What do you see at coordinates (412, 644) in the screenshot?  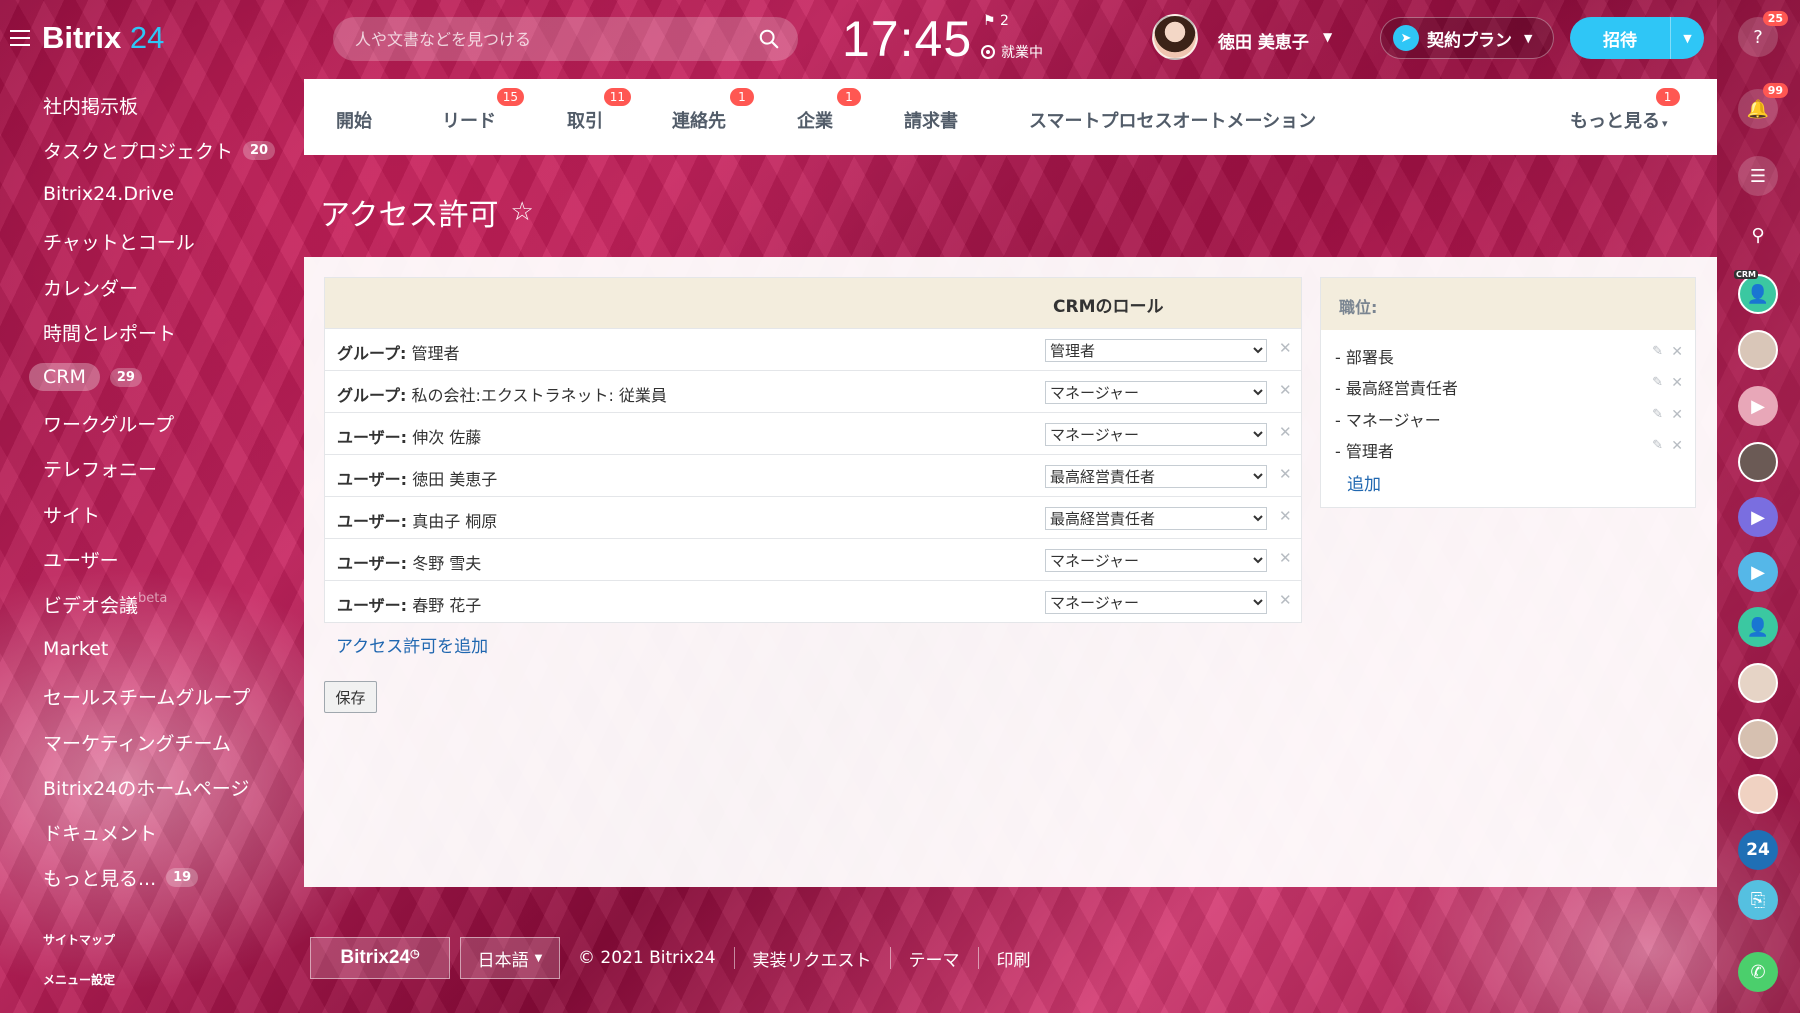 I see `add-access-permission-link: アクセス許可を追加` at bounding box center [412, 644].